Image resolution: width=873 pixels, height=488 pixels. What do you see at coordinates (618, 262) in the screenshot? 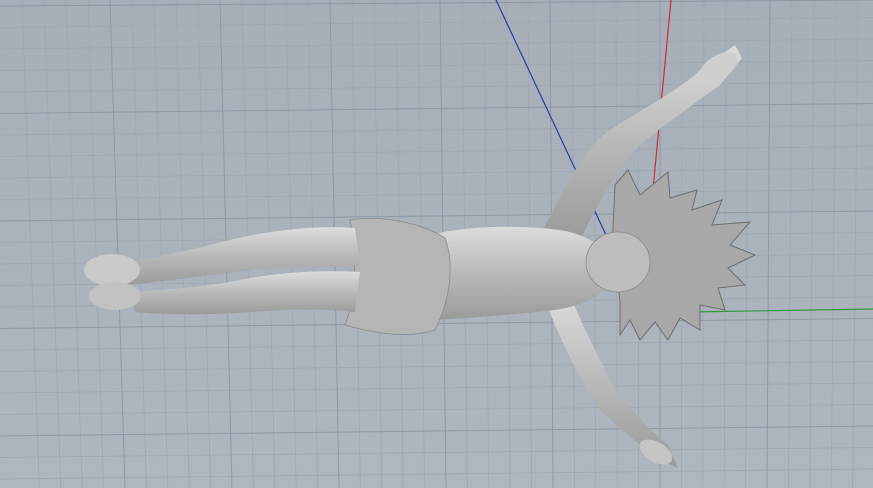
I see `head` at bounding box center [618, 262].